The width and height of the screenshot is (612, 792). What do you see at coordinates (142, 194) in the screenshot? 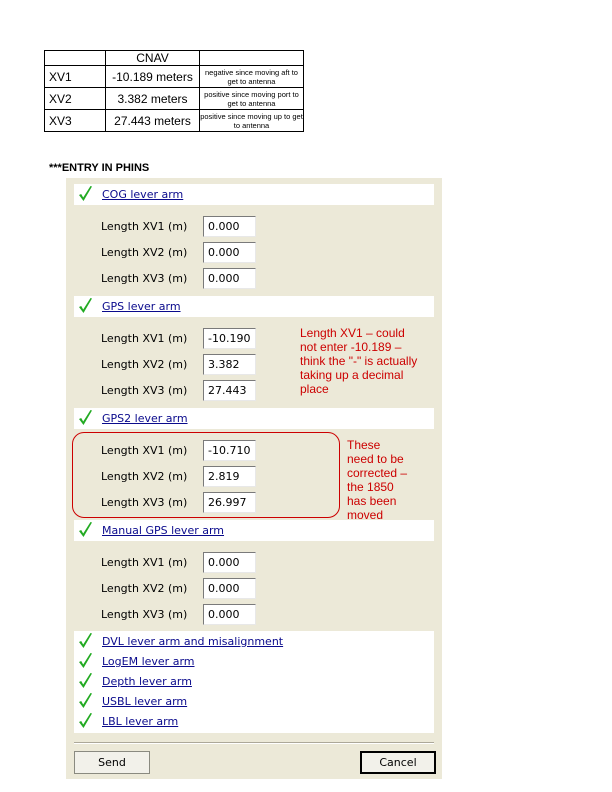
I see `cog-lever-arm-link: COG lever arm` at bounding box center [142, 194].